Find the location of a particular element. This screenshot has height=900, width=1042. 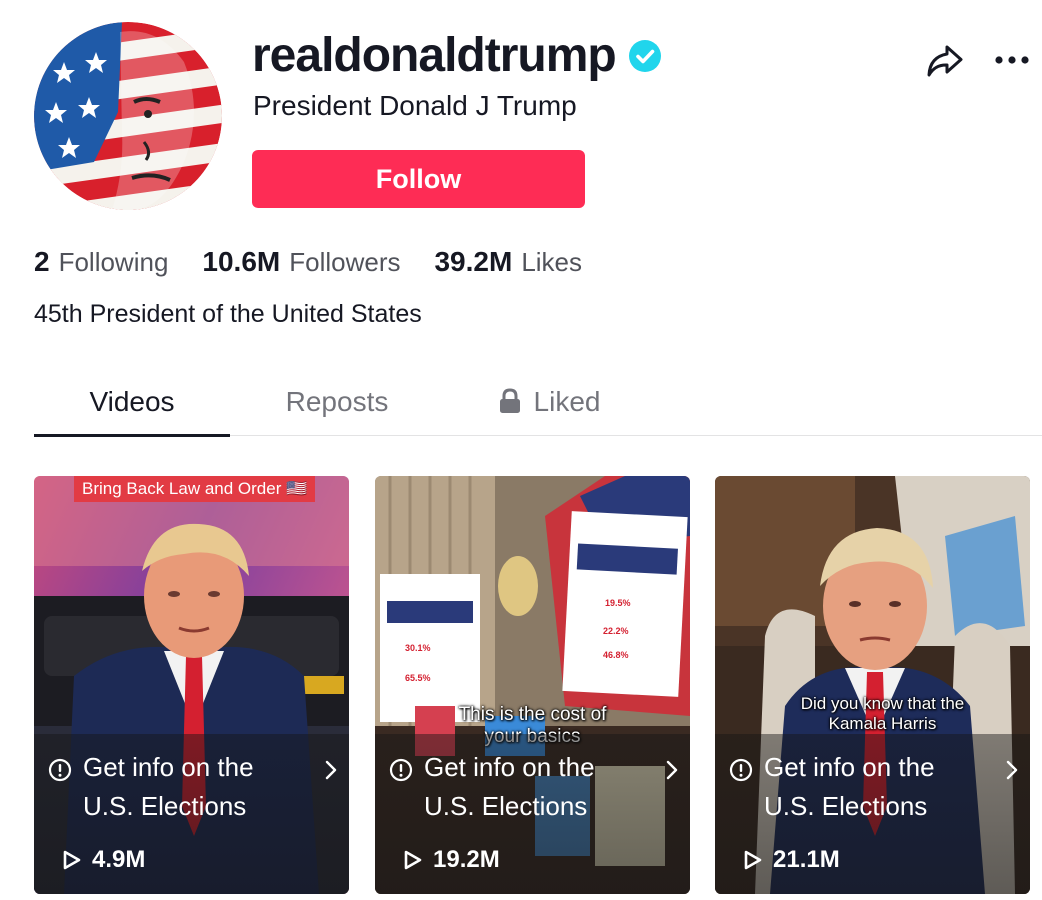

stat-label: Following is located at coordinates (113, 262).